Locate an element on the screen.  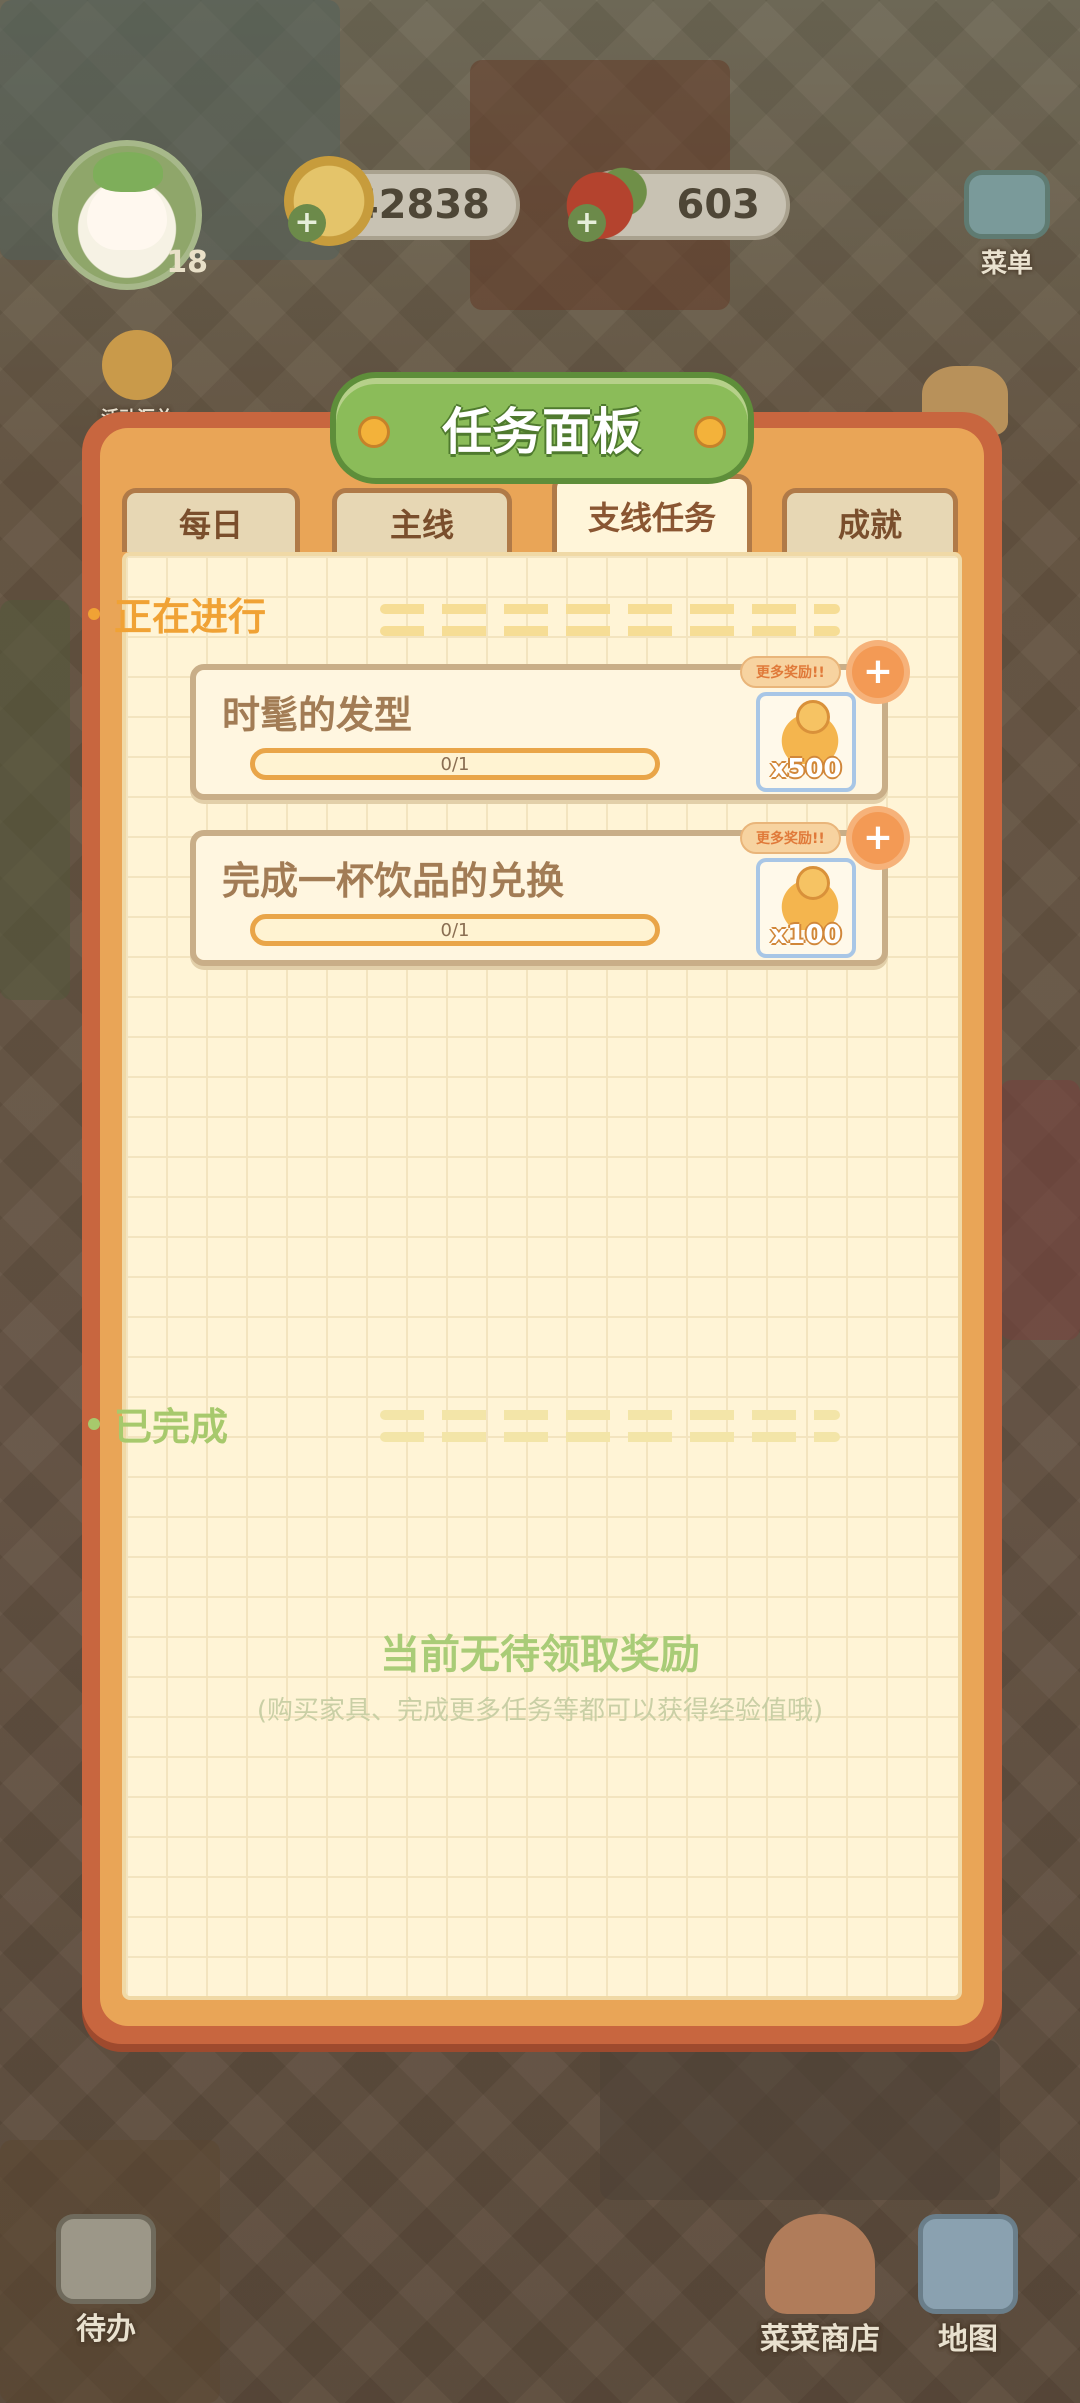
menu-button: 菜单 is located at coordinates (1007, 225).